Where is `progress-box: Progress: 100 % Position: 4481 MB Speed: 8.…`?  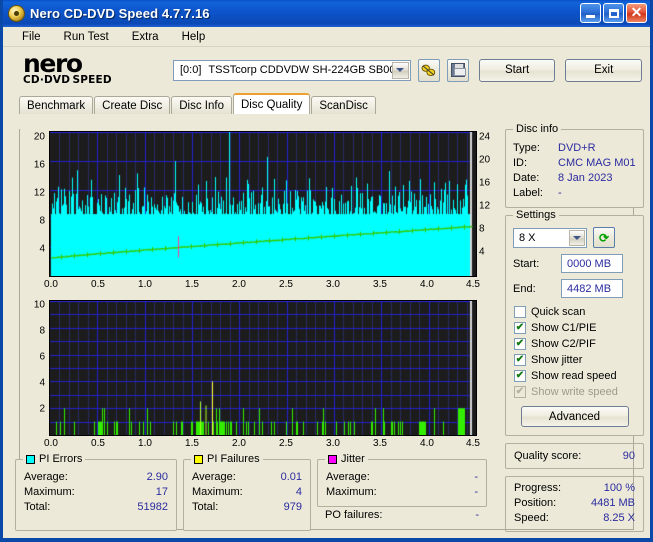
progress-box: Progress: 100 % Position: 4481 MB Speed: 8.… is located at coordinates (574, 504).